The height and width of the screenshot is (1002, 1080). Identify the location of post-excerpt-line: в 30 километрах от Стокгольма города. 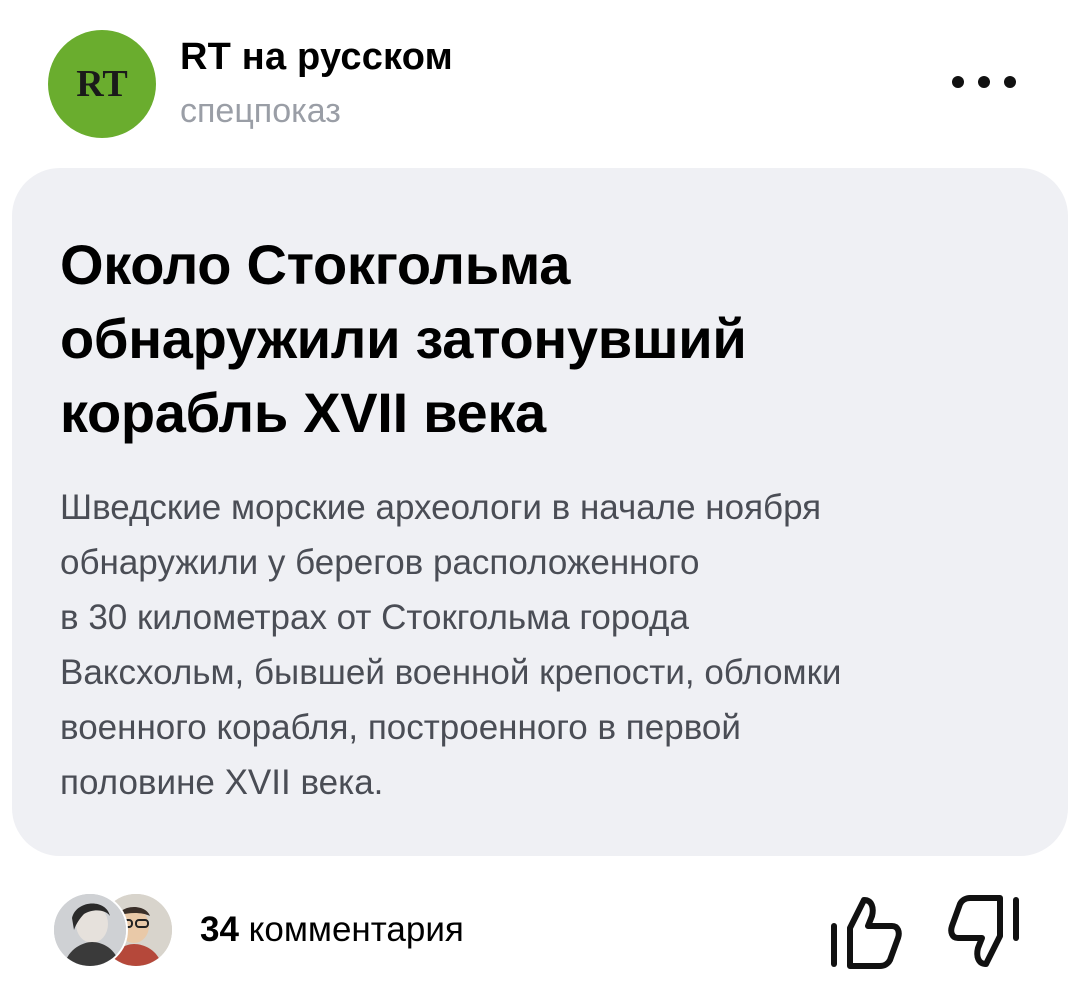
(374, 617).